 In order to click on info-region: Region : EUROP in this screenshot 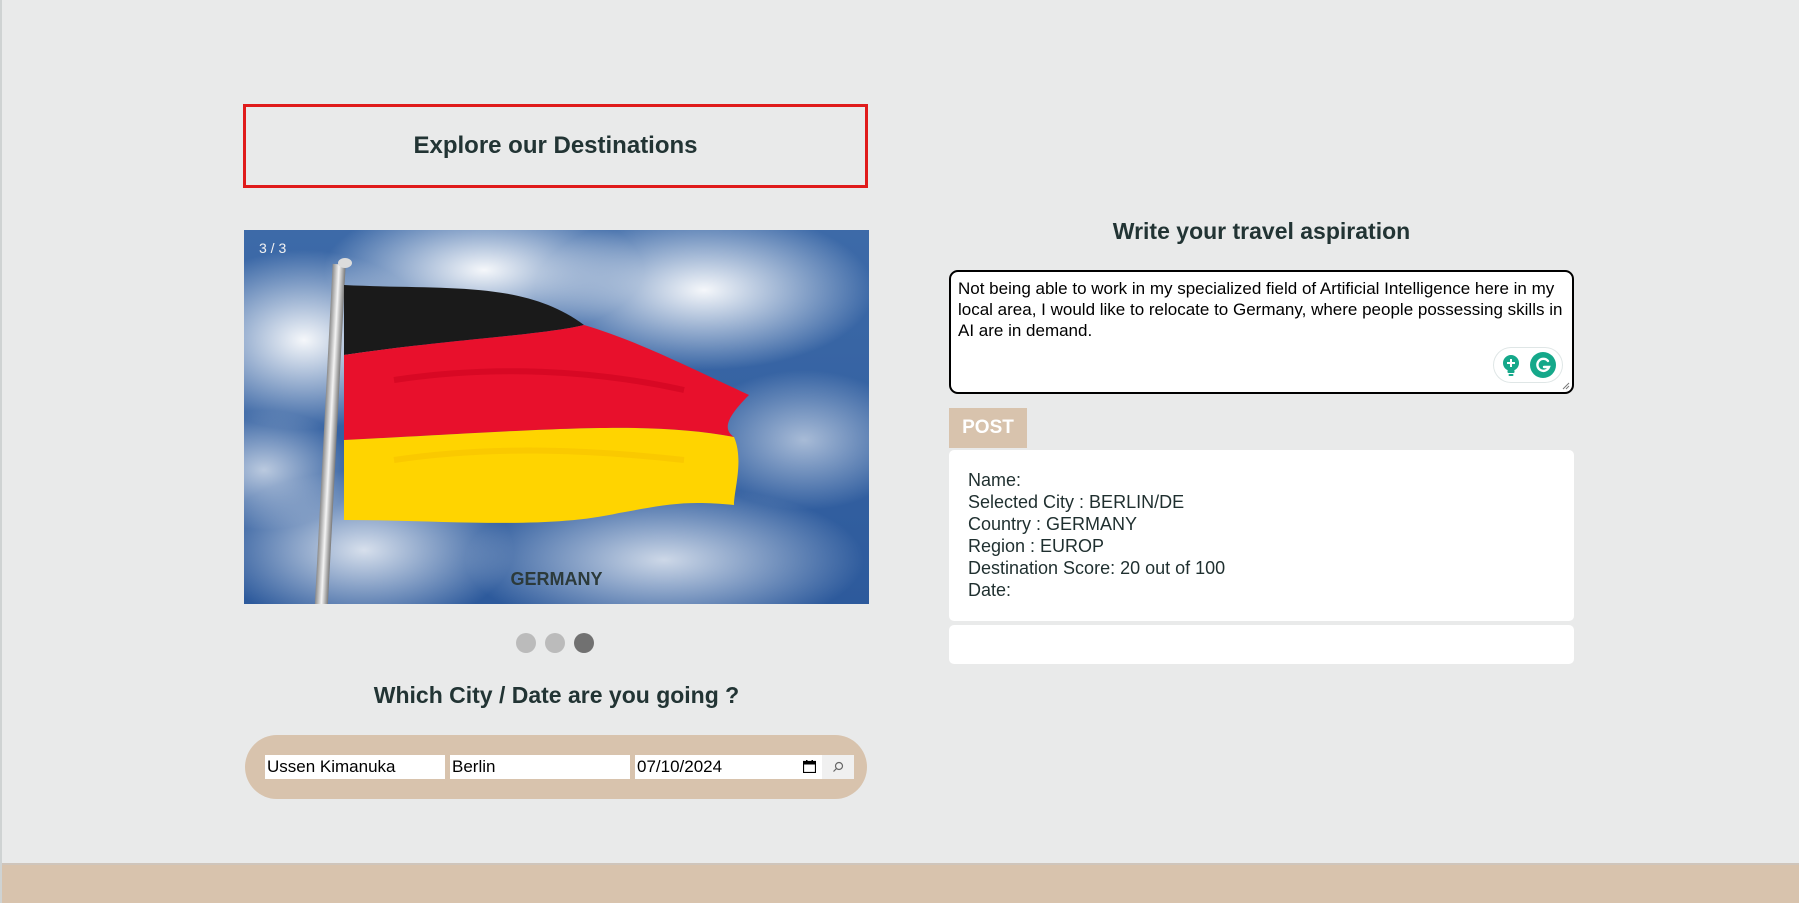, I will do `click(1036, 546)`.